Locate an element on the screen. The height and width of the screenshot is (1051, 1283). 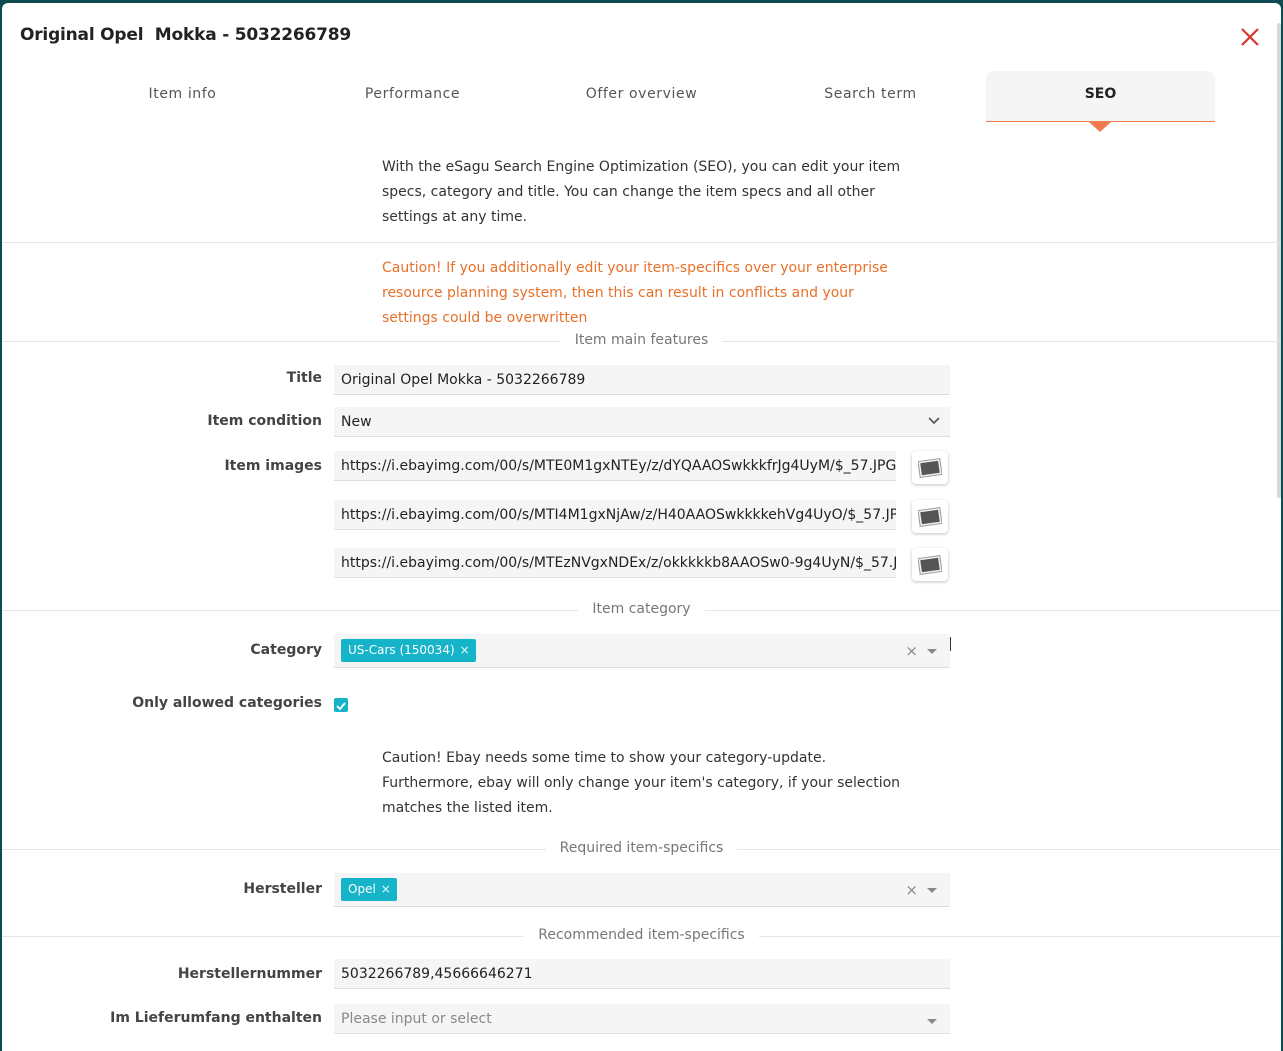
hersteller-tag: Opel × is located at coordinates (369, 889).